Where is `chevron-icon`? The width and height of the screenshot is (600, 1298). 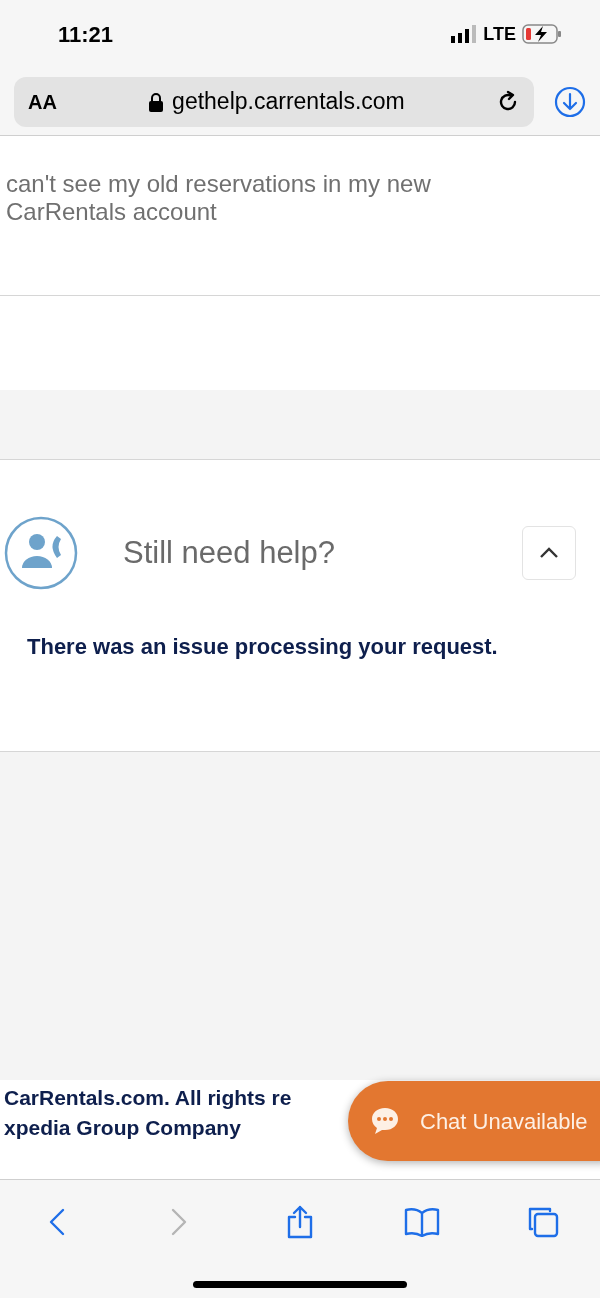 chevron-icon is located at coordinates (549, 553).